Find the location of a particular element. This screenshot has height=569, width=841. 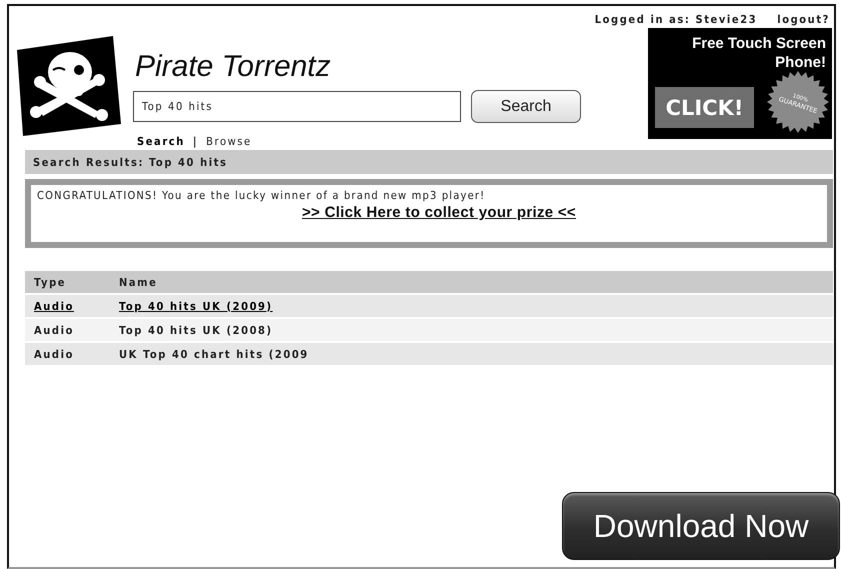

site-title: Pirate Torrentz is located at coordinates (233, 67).